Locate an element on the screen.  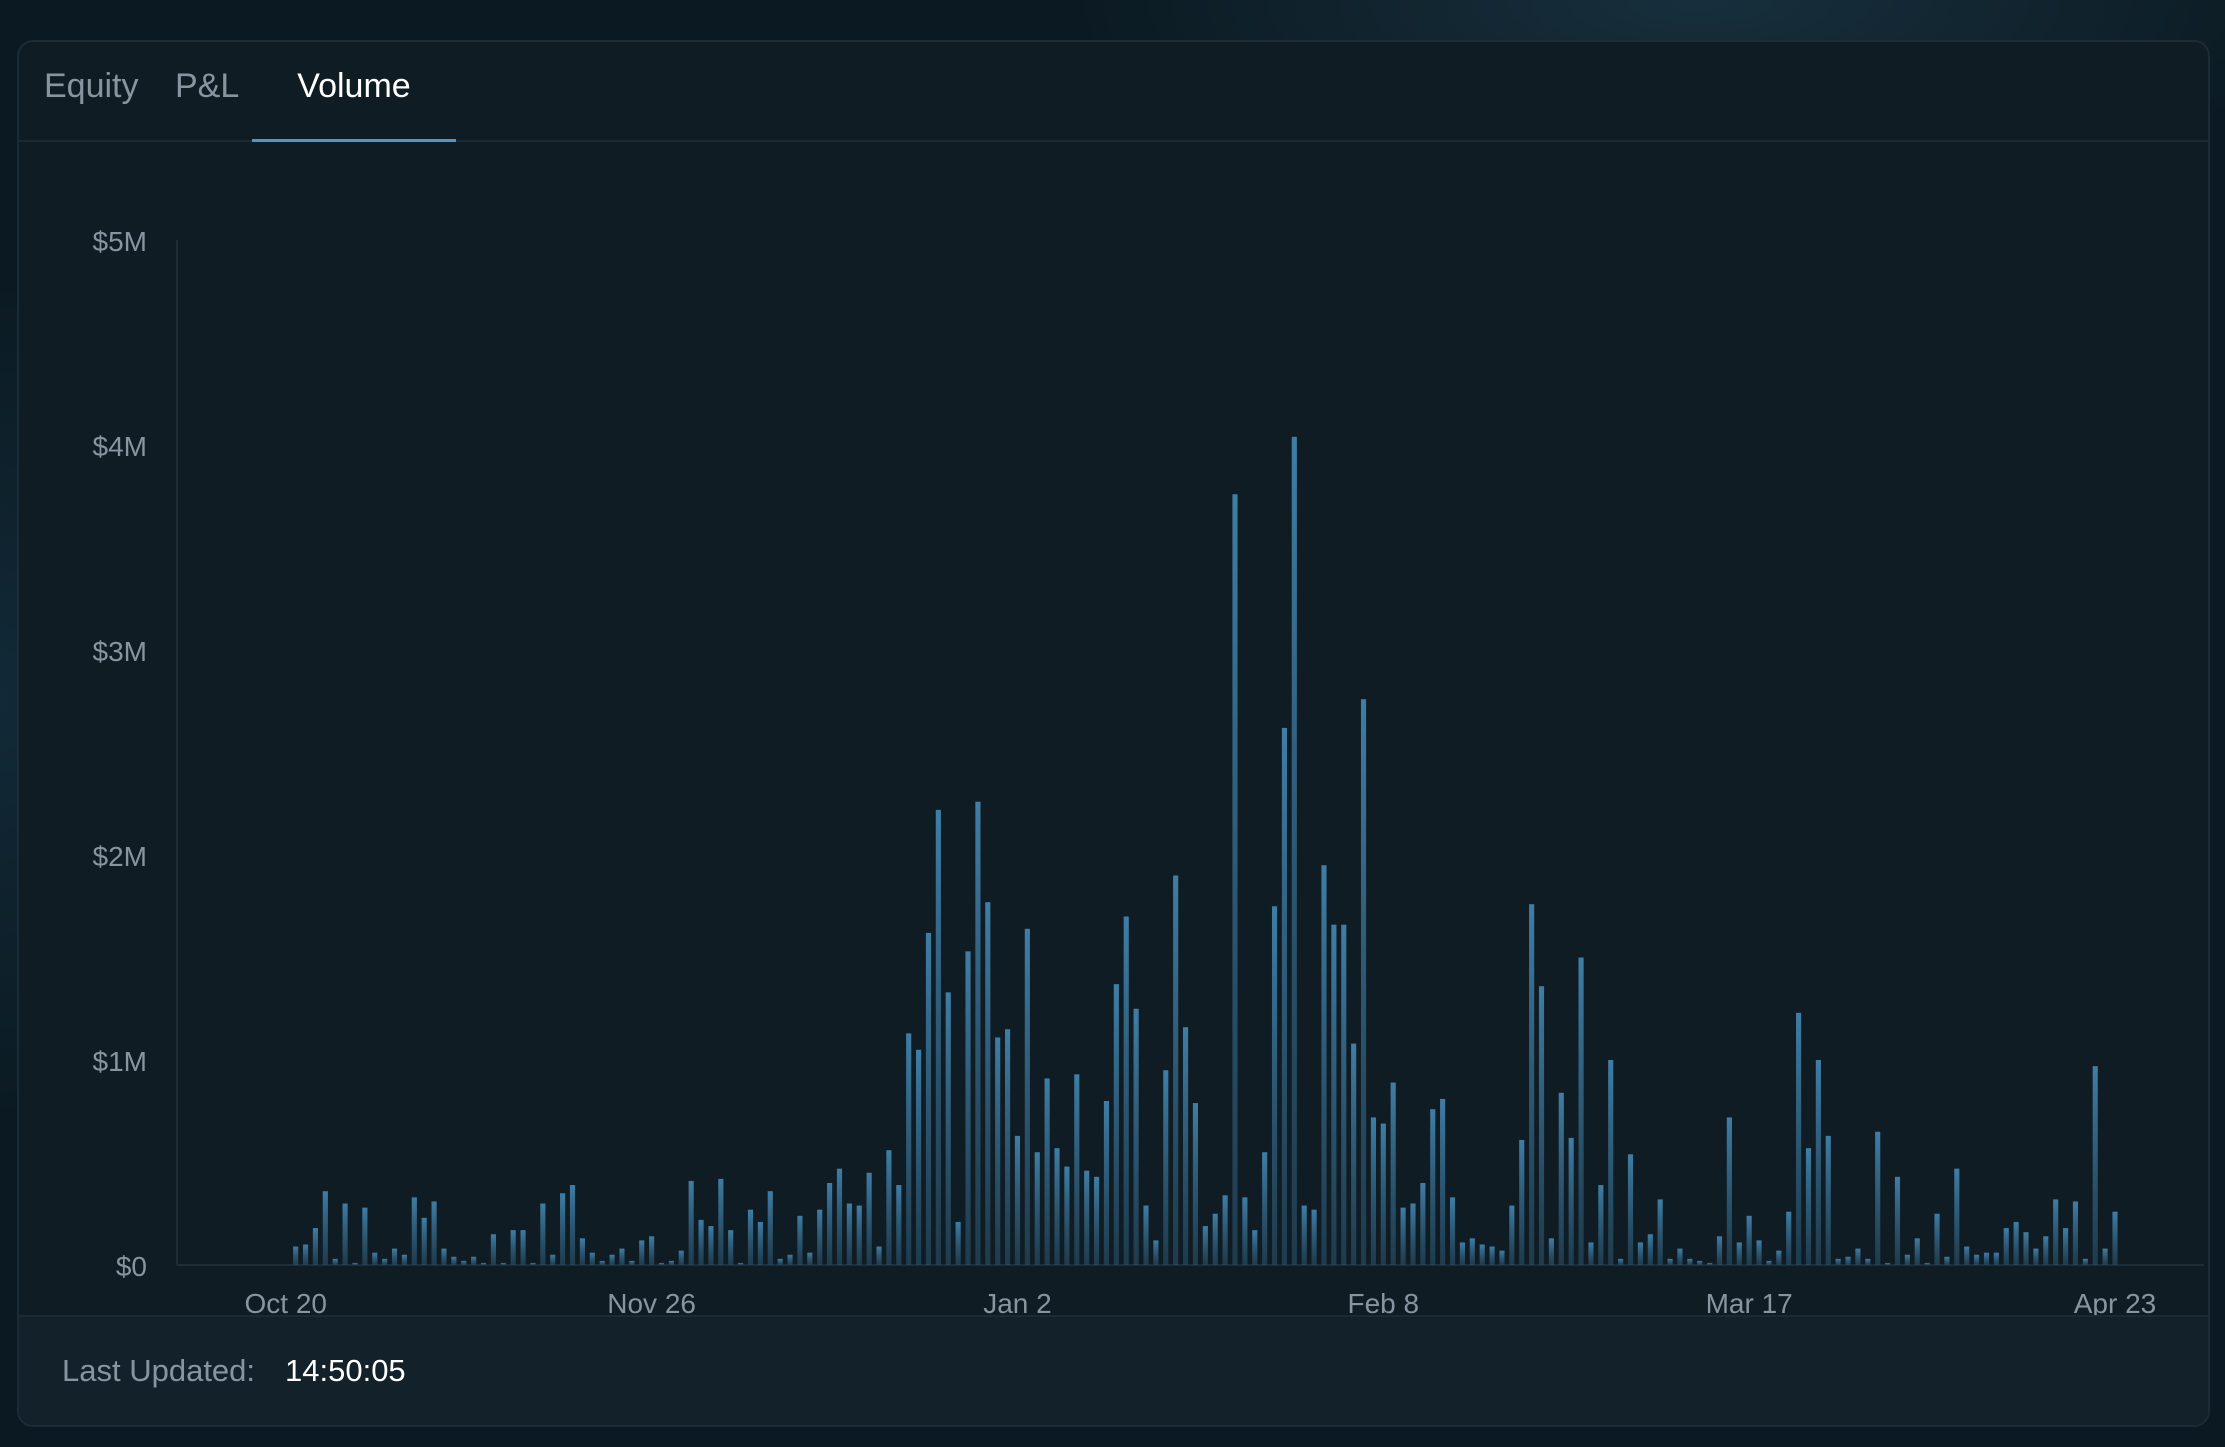
y-tick-label: $5M is located at coordinates (120, 241).